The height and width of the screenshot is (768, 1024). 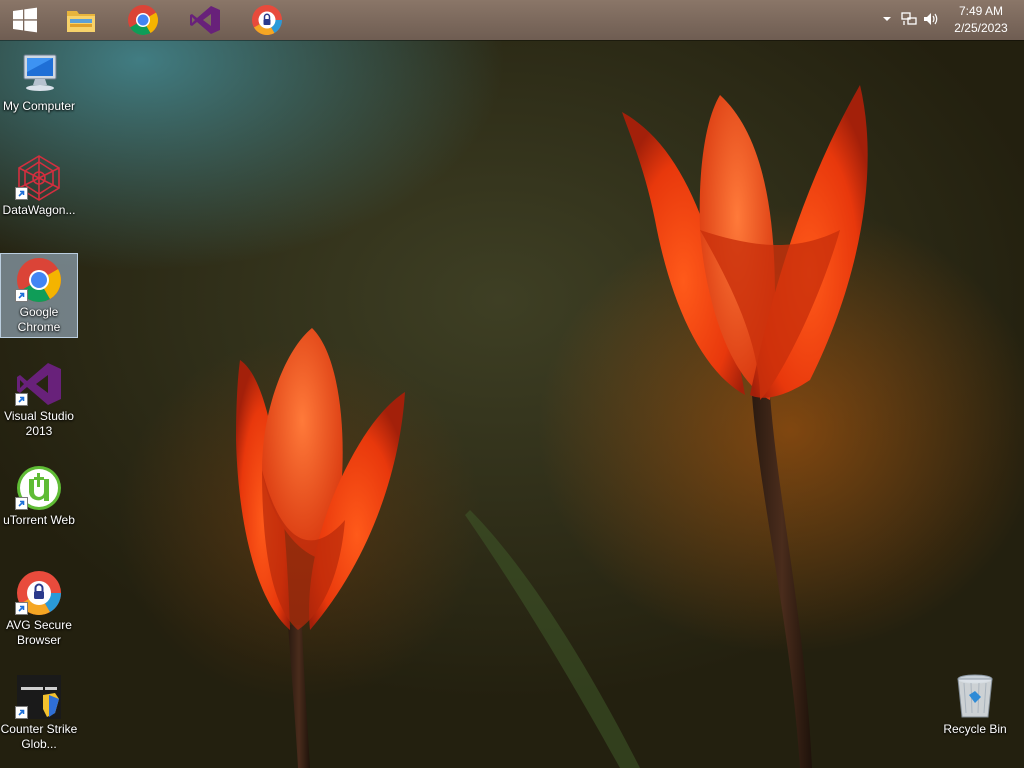 What do you see at coordinates (39, 106) in the screenshot?
I see `desktop-icon-label: My Computer` at bounding box center [39, 106].